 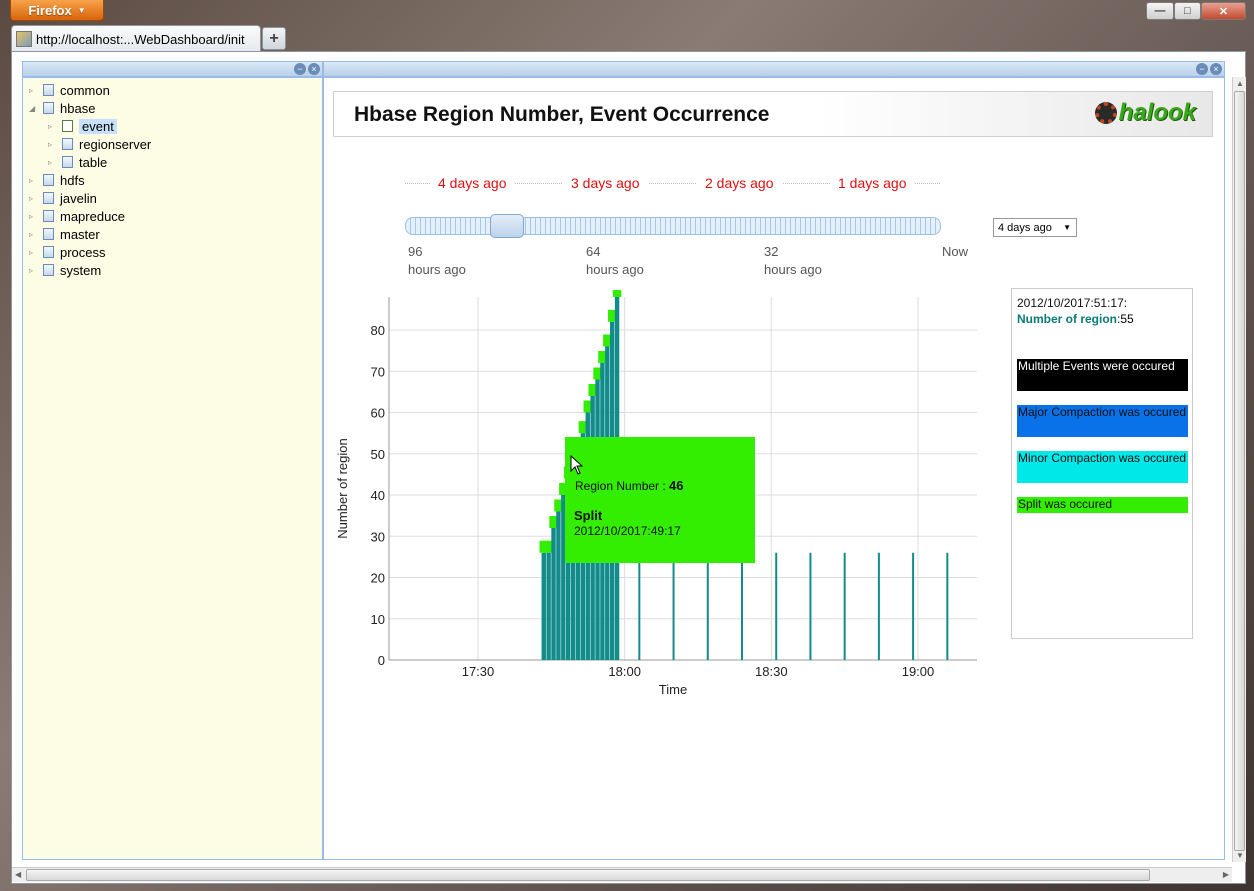 What do you see at coordinates (617, 293) in the screenshot?
I see `event-marker` at bounding box center [617, 293].